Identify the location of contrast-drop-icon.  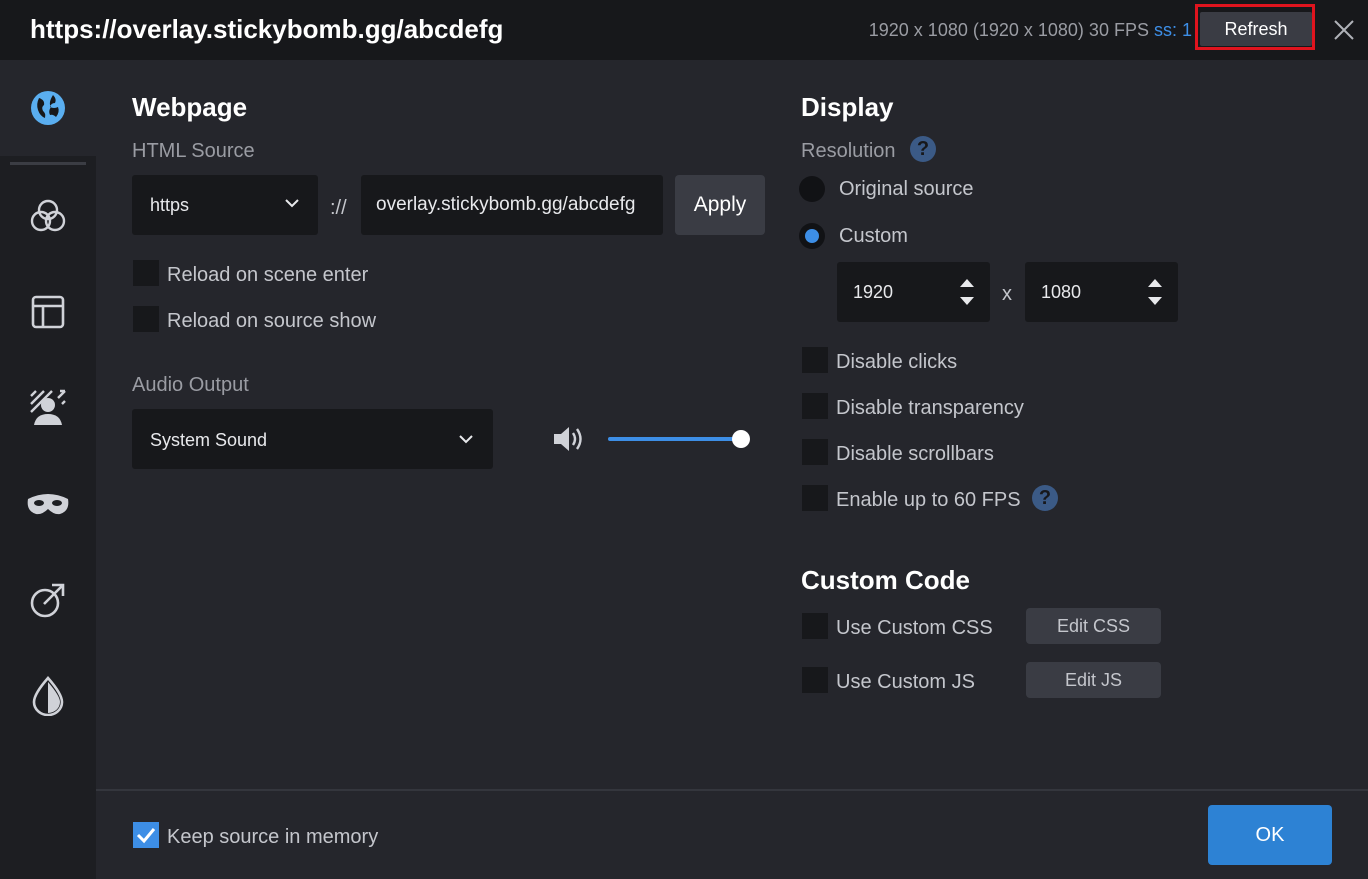
(48, 696).